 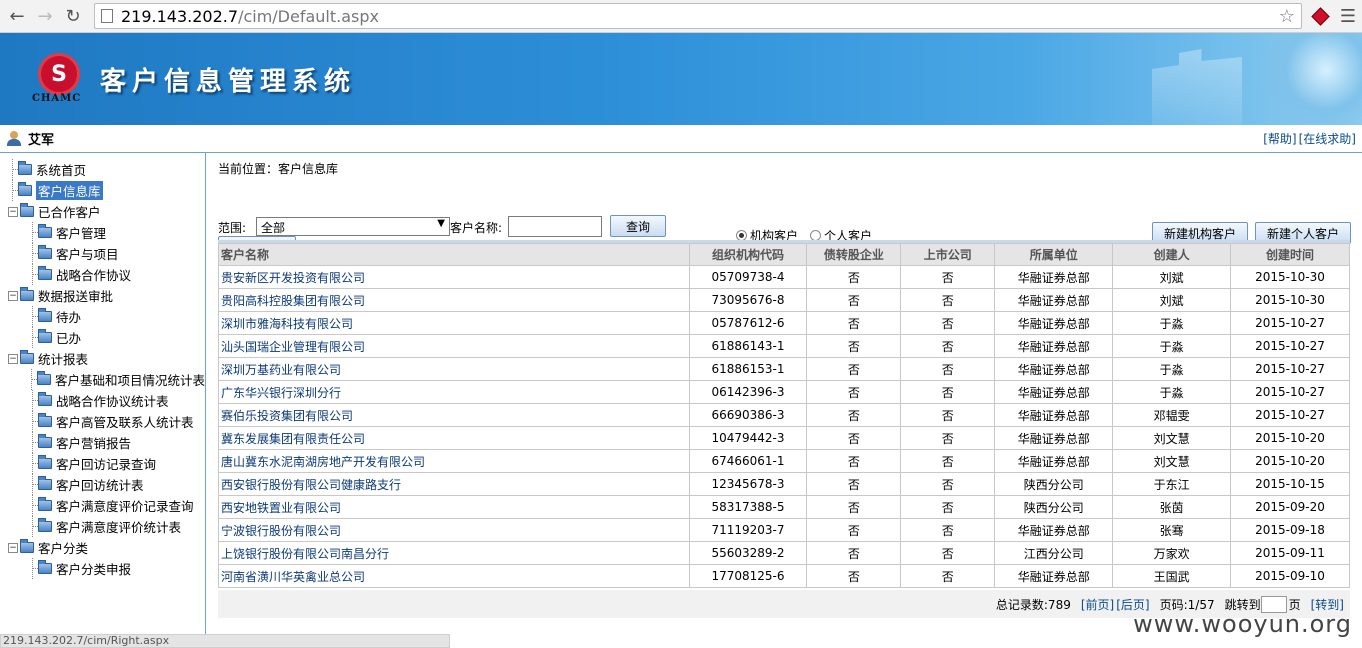 What do you see at coordinates (102, 400) in the screenshot?
I see `sidebar-item: 战略合作协议统计表` at bounding box center [102, 400].